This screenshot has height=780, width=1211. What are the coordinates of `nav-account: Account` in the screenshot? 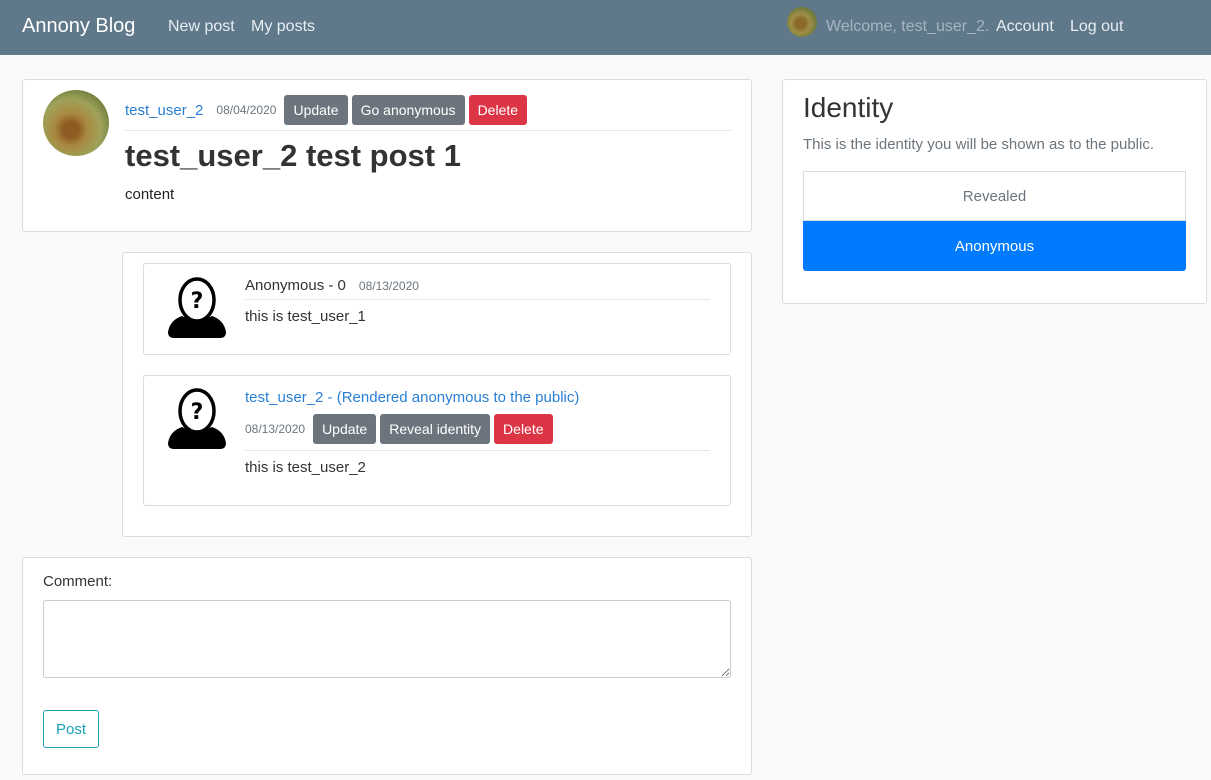 It's located at (1025, 27).